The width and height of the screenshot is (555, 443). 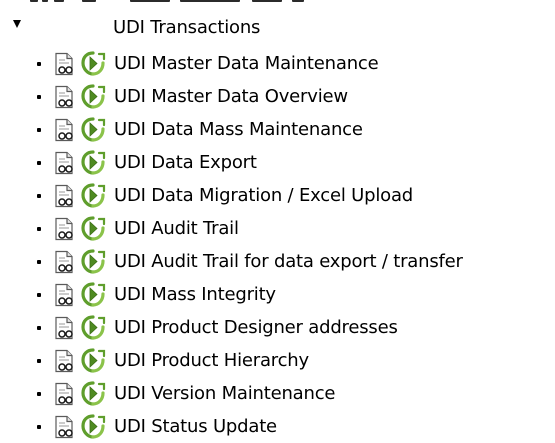 What do you see at coordinates (225, 393) in the screenshot?
I see `transaction-label: UDI Version Maintenance` at bounding box center [225, 393].